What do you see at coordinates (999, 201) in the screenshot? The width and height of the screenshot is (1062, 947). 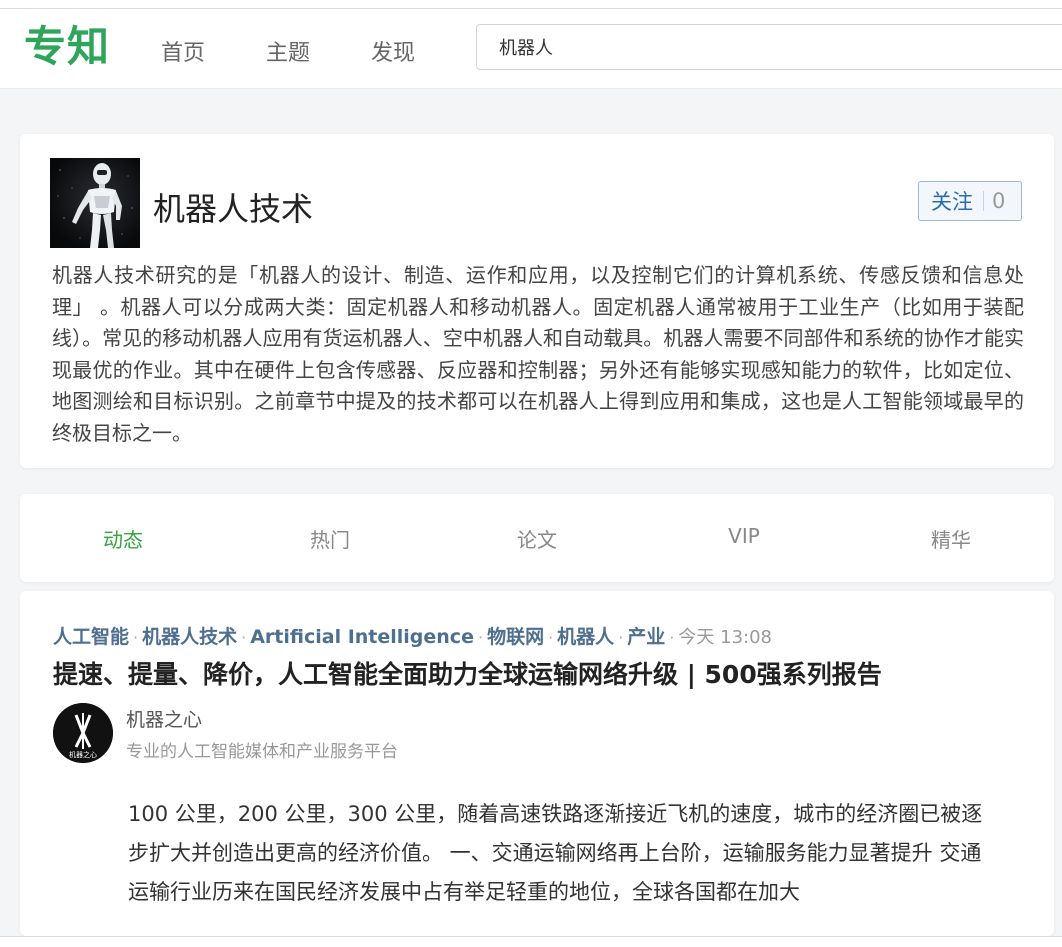 I see `follow-count: 0` at bounding box center [999, 201].